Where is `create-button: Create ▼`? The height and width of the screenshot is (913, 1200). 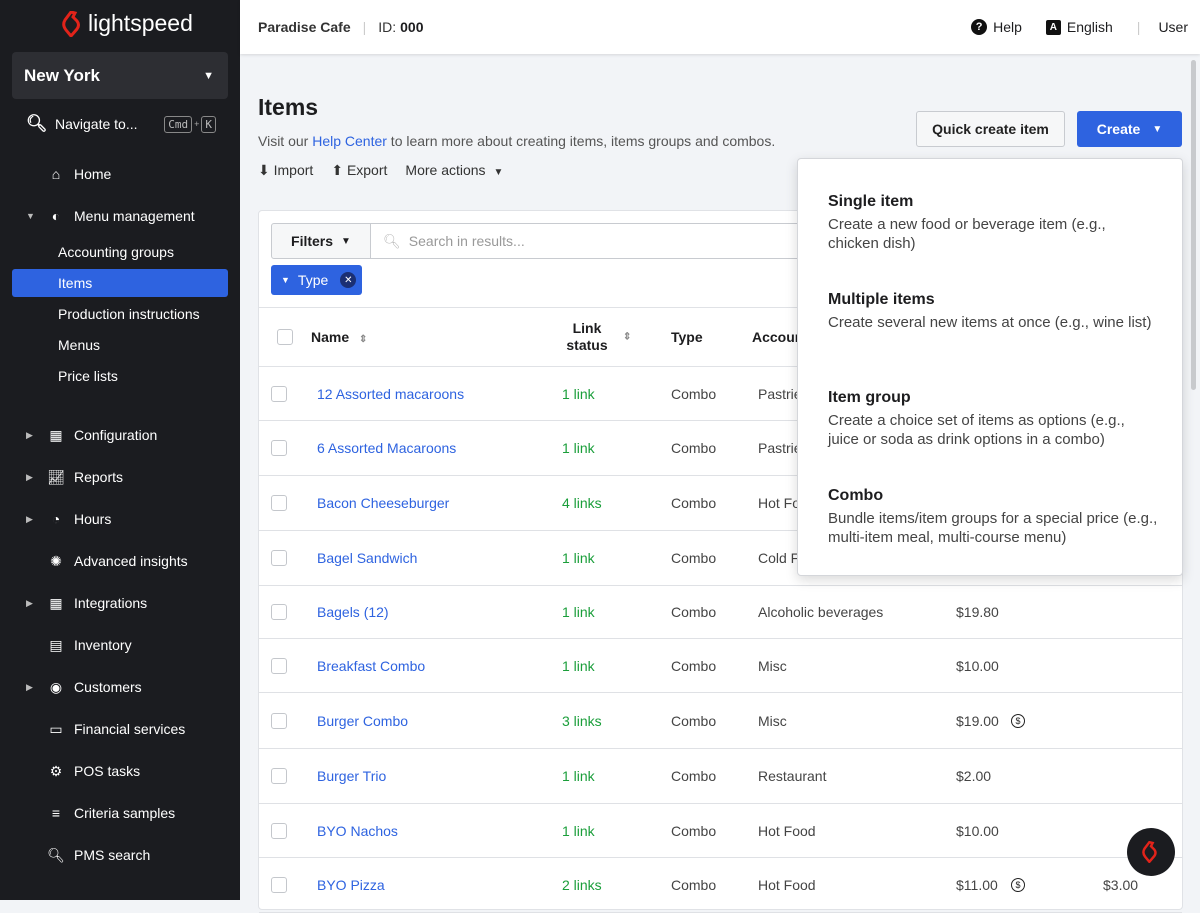 create-button: Create ▼ is located at coordinates (1129, 129).